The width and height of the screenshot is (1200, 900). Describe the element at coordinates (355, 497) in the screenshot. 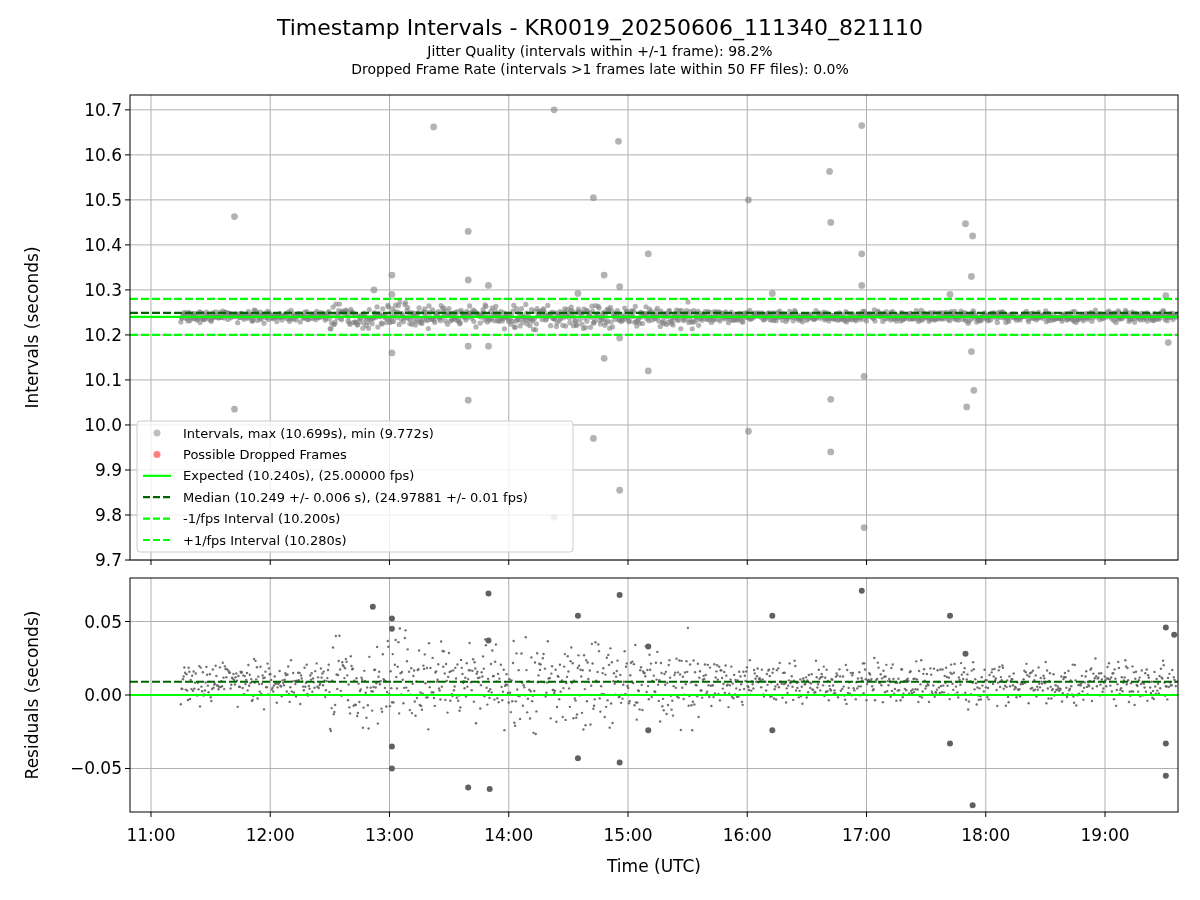

I see `legend-label: Median (10.249 +/- 0.006 s), (24.97881 +/- 0.01 fps)` at that location.